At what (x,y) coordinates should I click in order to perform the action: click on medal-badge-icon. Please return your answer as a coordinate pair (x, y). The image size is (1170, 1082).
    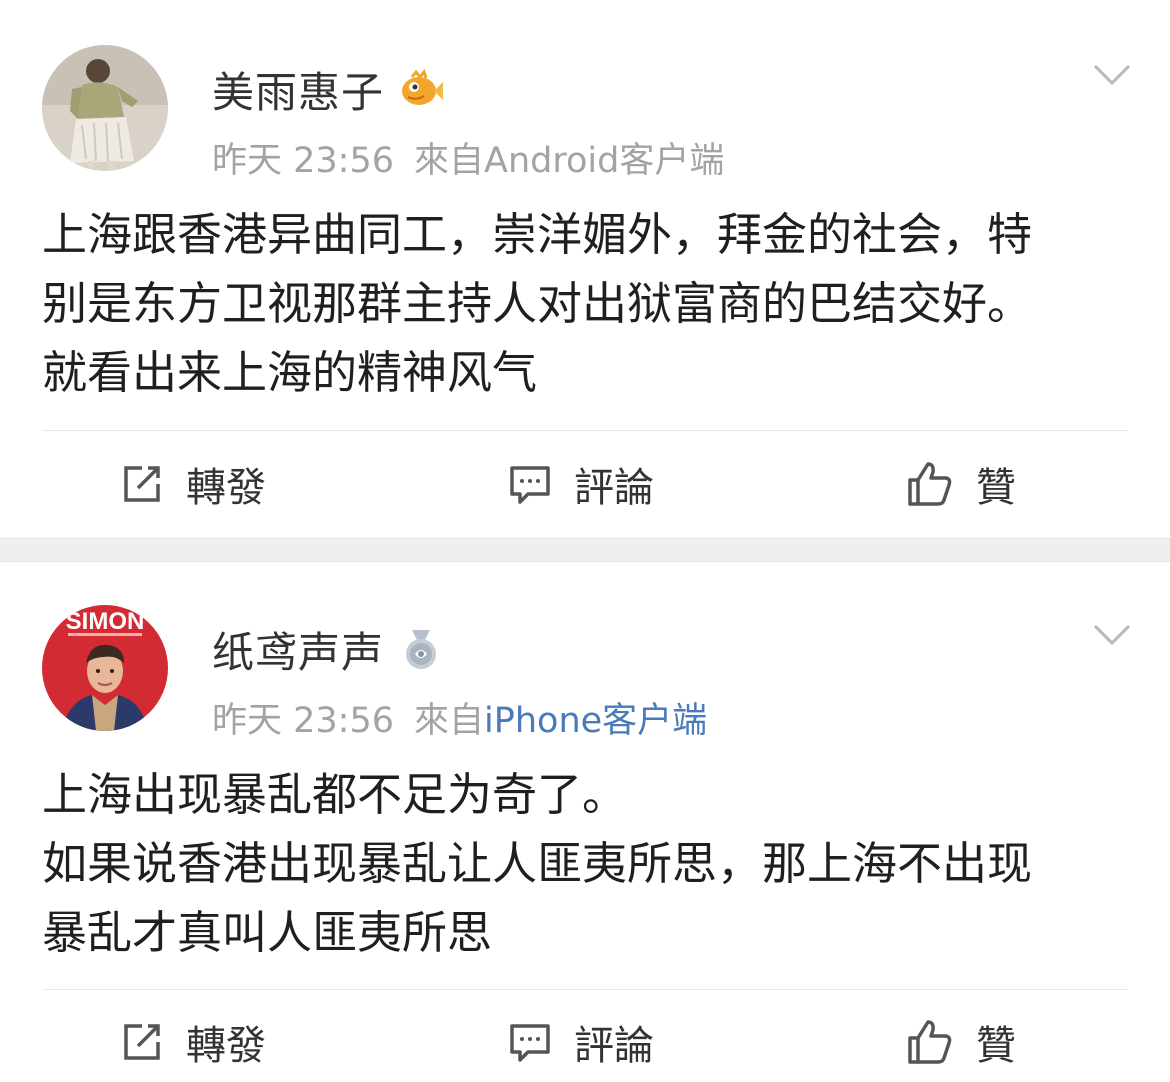
    Looking at the image, I should click on (421, 649).